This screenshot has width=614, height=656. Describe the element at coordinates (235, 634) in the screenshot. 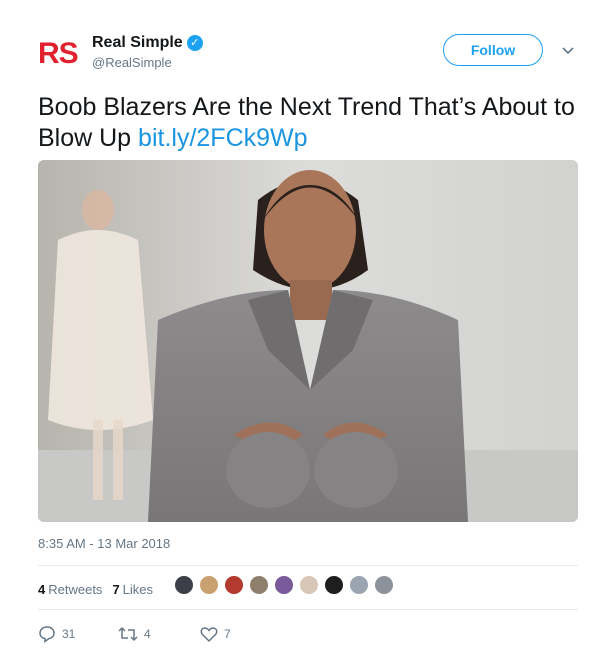

I see `like-action: 7` at that location.